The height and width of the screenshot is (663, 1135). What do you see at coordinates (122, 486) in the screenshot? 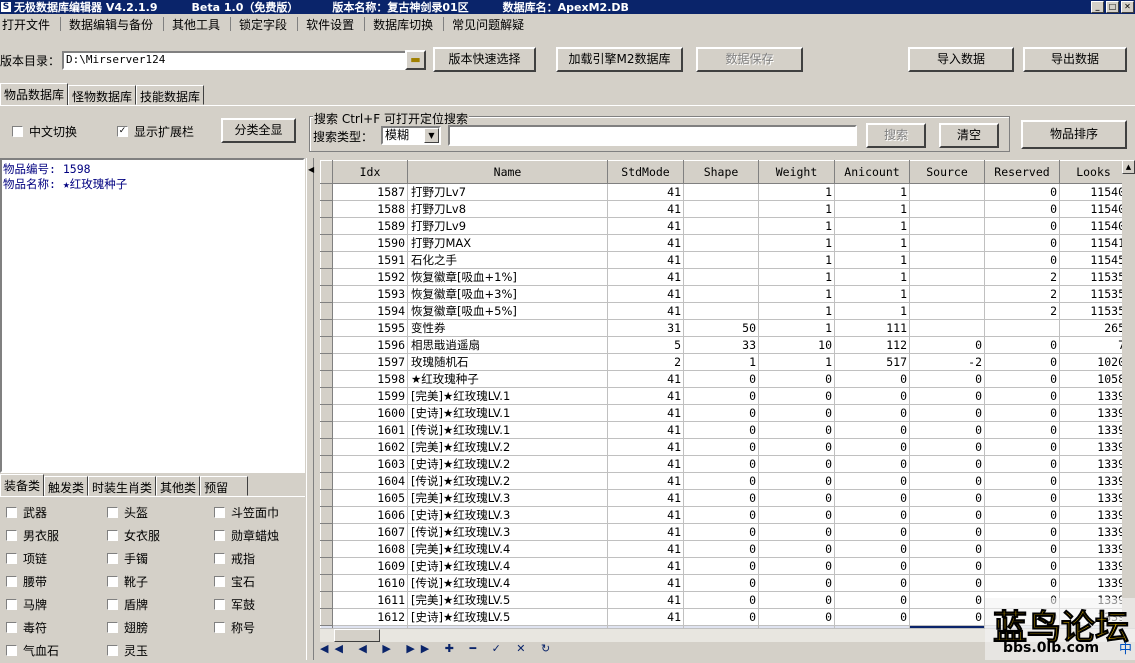
I see `tab-fashion: 时装生肖类` at bounding box center [122, 486].